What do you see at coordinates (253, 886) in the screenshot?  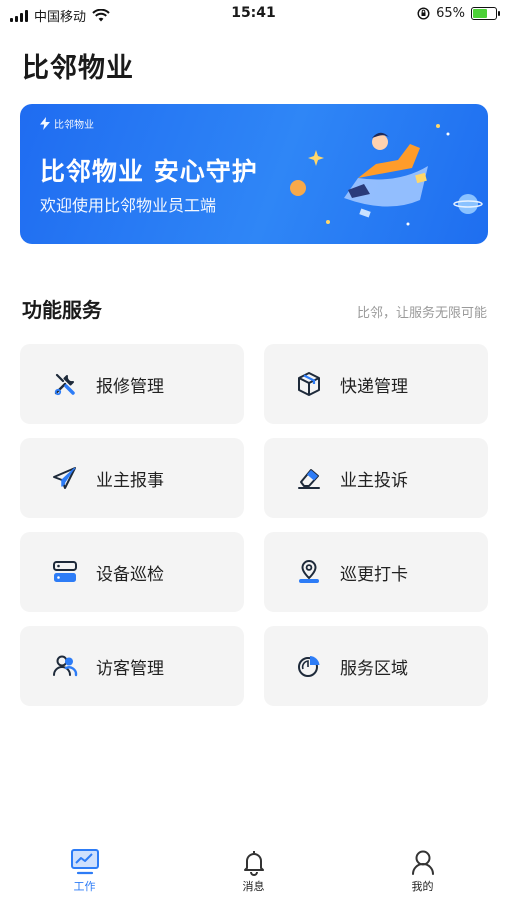 I see `tab-label: 消息` at bounding box center [253, 886].